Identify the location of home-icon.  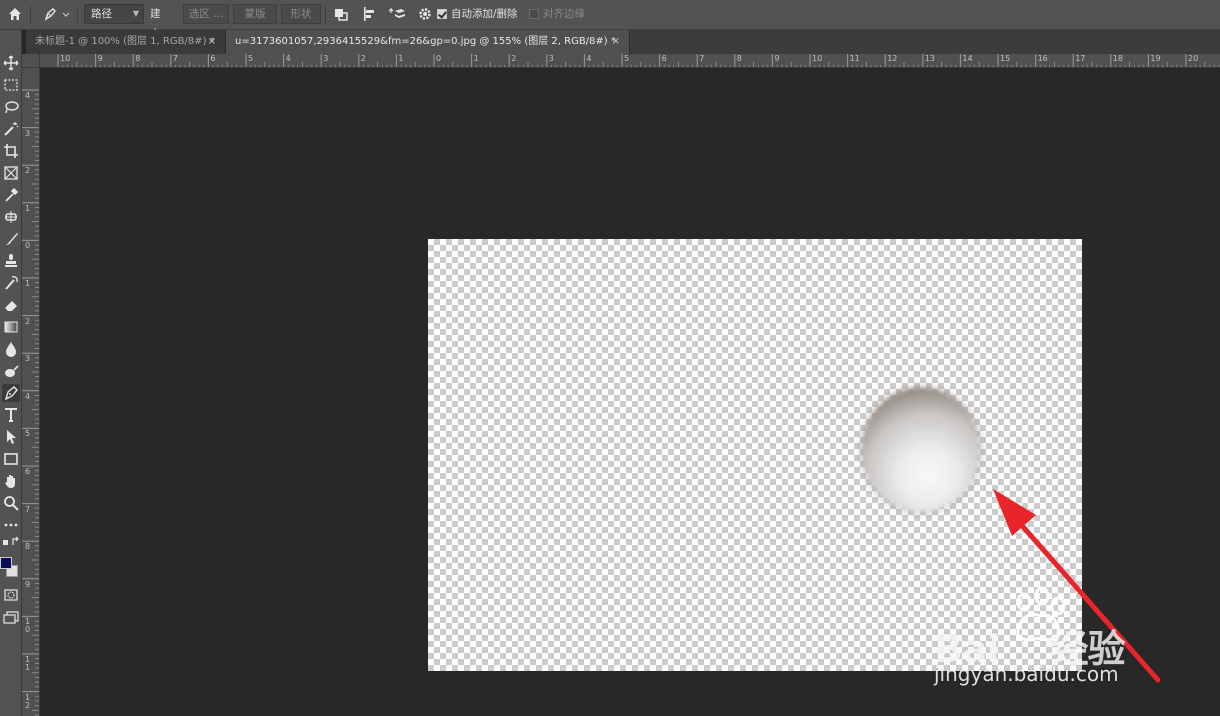
(15, 14).